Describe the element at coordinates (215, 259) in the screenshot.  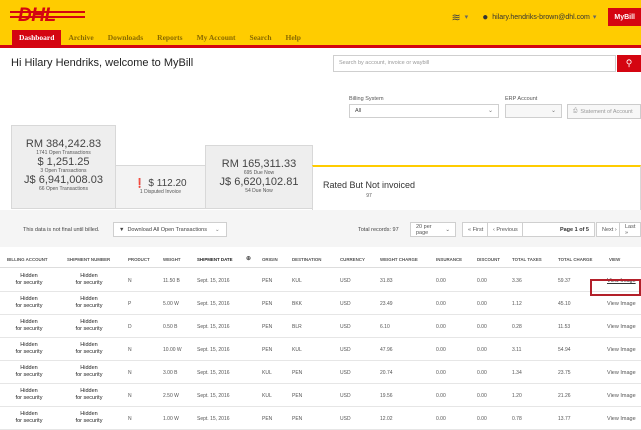
I see `col-shipment-date: SHIPMENT DATE` at that location.